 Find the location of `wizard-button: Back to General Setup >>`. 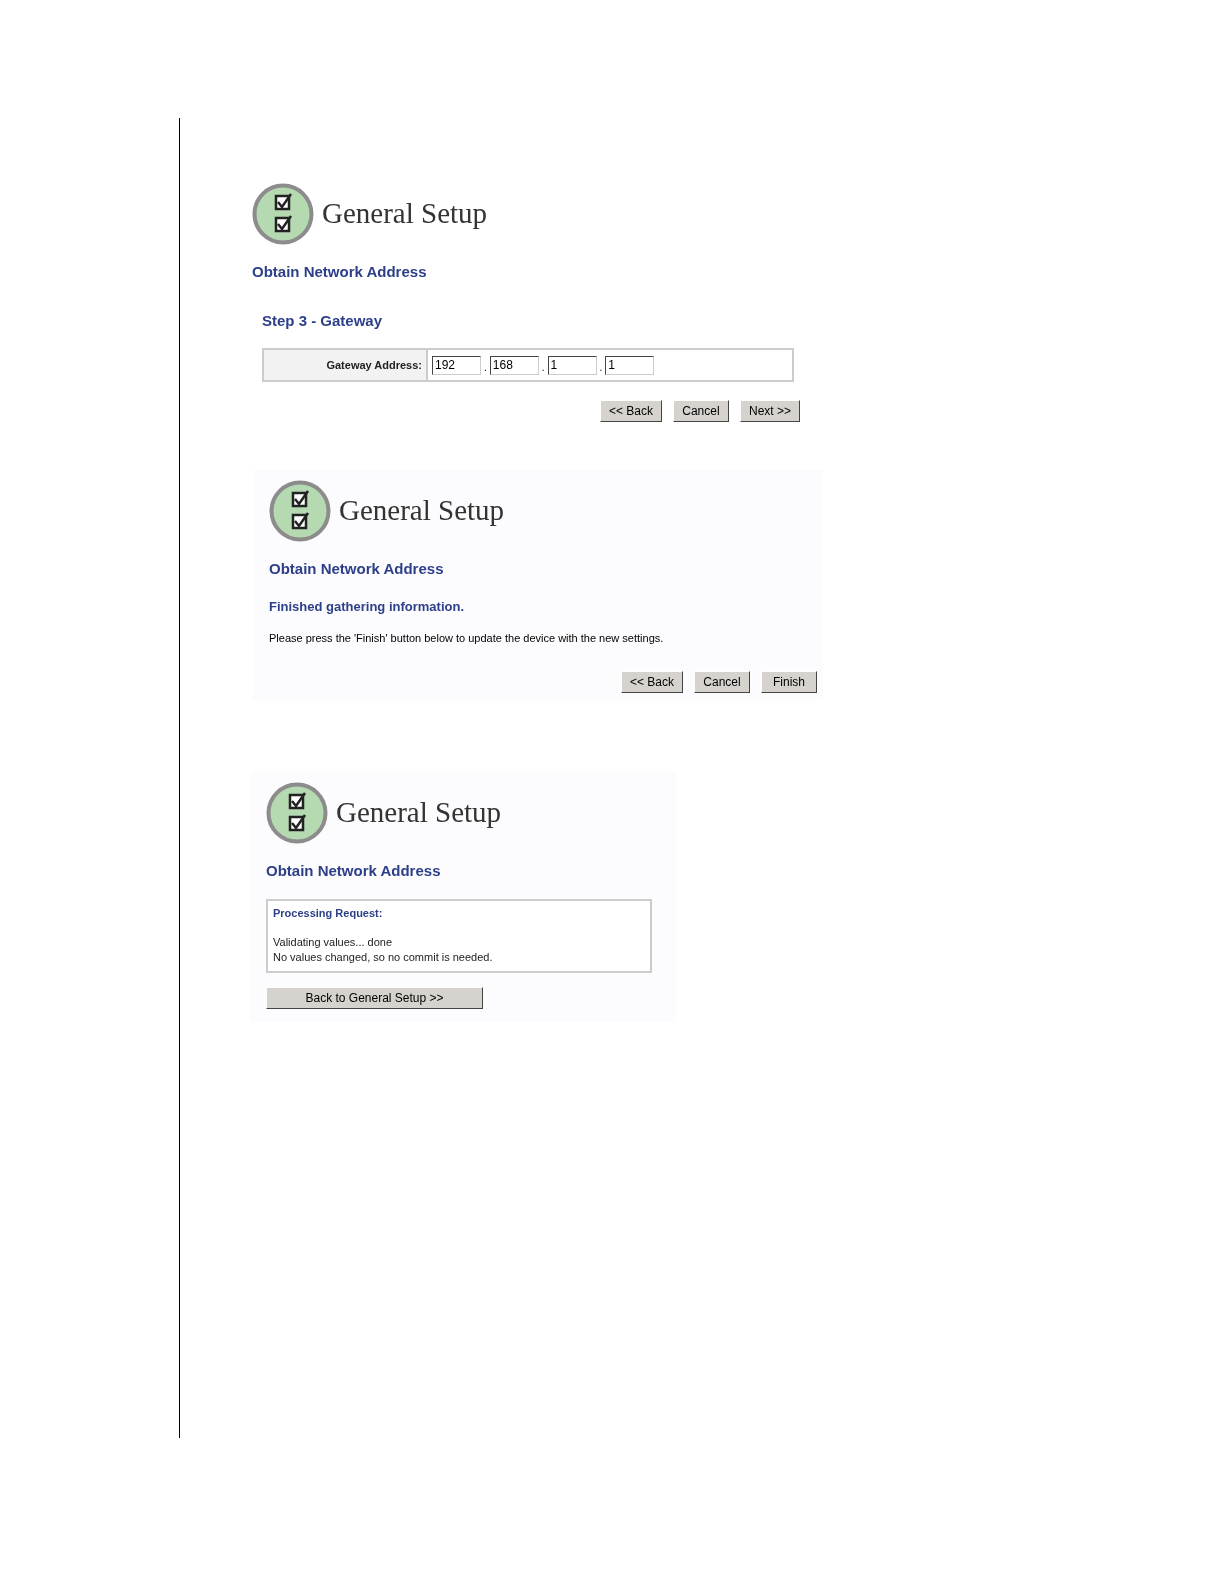

wizard-button: Back to General Setup >> is located at coordinates (374, 997).